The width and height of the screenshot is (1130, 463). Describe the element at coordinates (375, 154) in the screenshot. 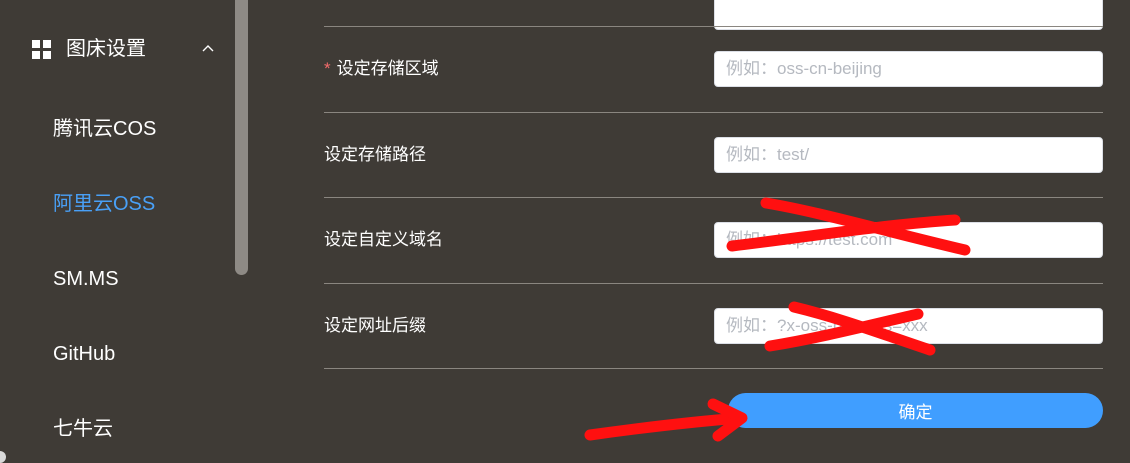

I see `path-label: 设定存储路径` at that location.